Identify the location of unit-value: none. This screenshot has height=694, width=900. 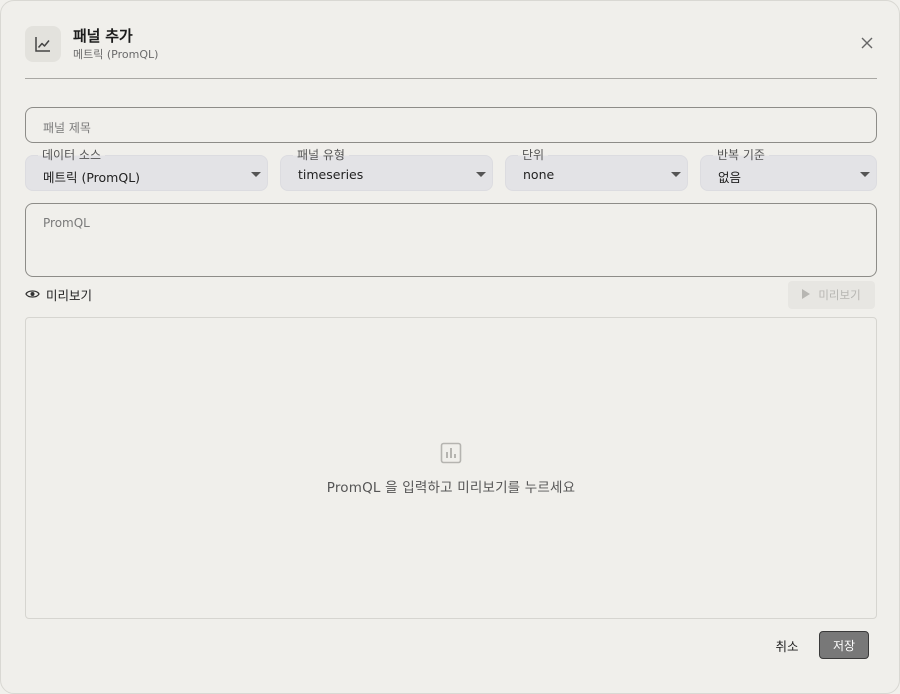
(539, 174).